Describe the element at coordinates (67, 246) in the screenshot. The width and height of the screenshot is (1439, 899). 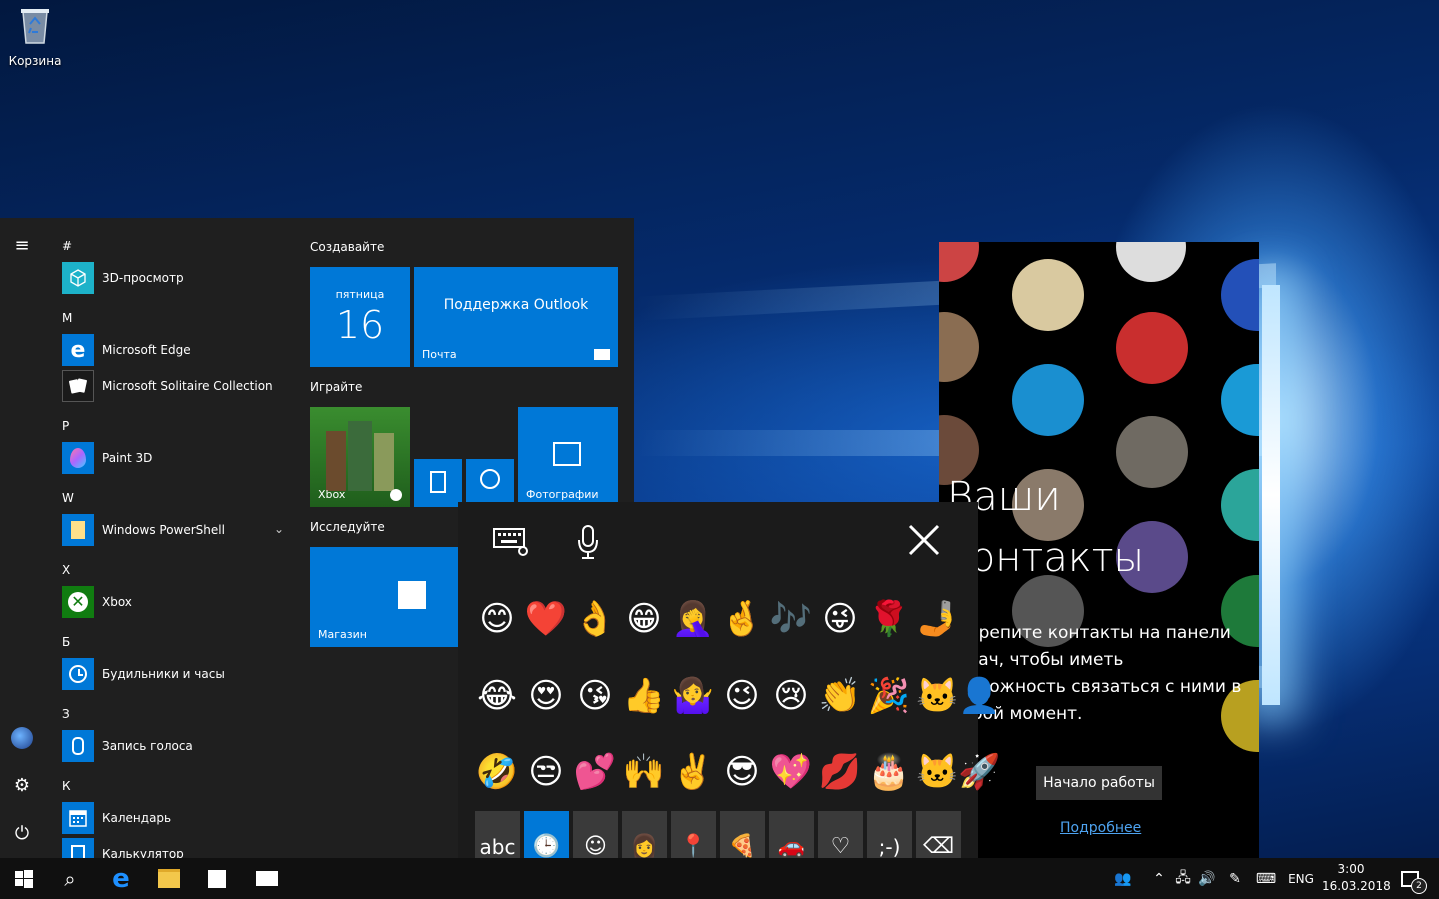
I see `letter-header: #` at that location.